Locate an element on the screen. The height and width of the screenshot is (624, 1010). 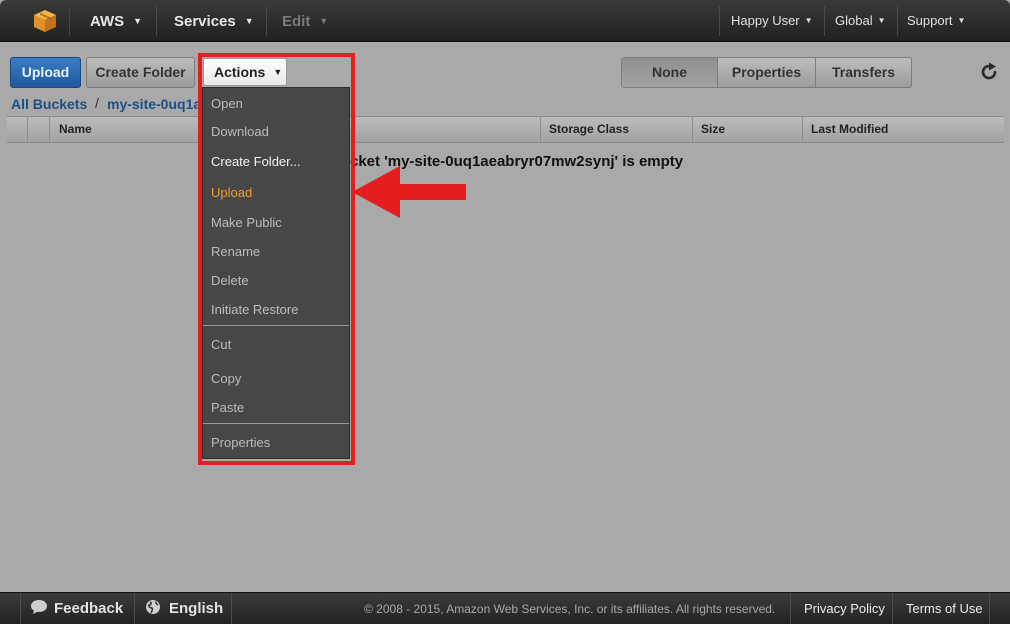
refresh-icon is located at coordinates (989, 72).